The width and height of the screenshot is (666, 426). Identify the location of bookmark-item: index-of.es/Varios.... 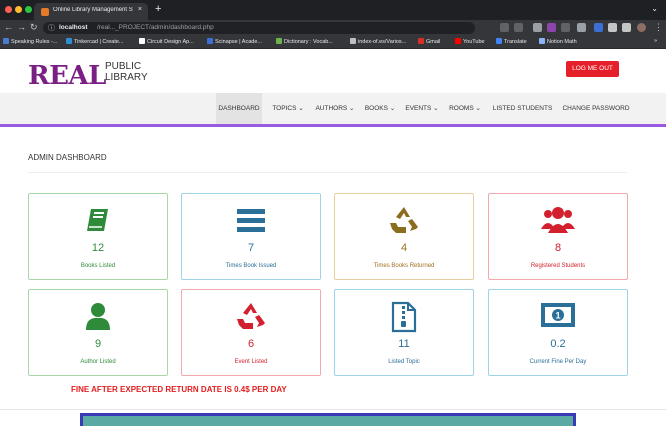
(378, 41).